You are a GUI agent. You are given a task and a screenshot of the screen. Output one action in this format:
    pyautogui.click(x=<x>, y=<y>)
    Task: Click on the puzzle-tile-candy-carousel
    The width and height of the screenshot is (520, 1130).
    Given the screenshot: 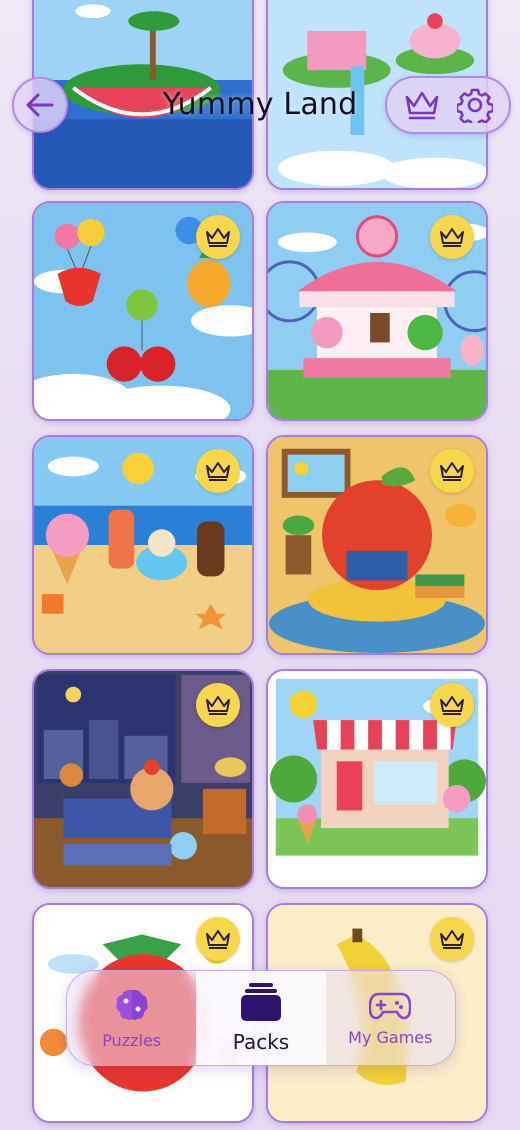 What is the action you would take?
    pyautogui.click(x=377, y=311)
    